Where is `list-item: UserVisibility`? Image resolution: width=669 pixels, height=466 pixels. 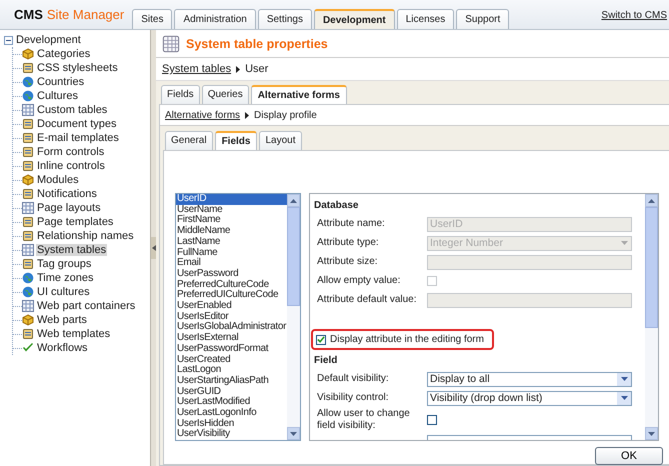
list-item: UserVisibility is located at coordinates (231, 434).